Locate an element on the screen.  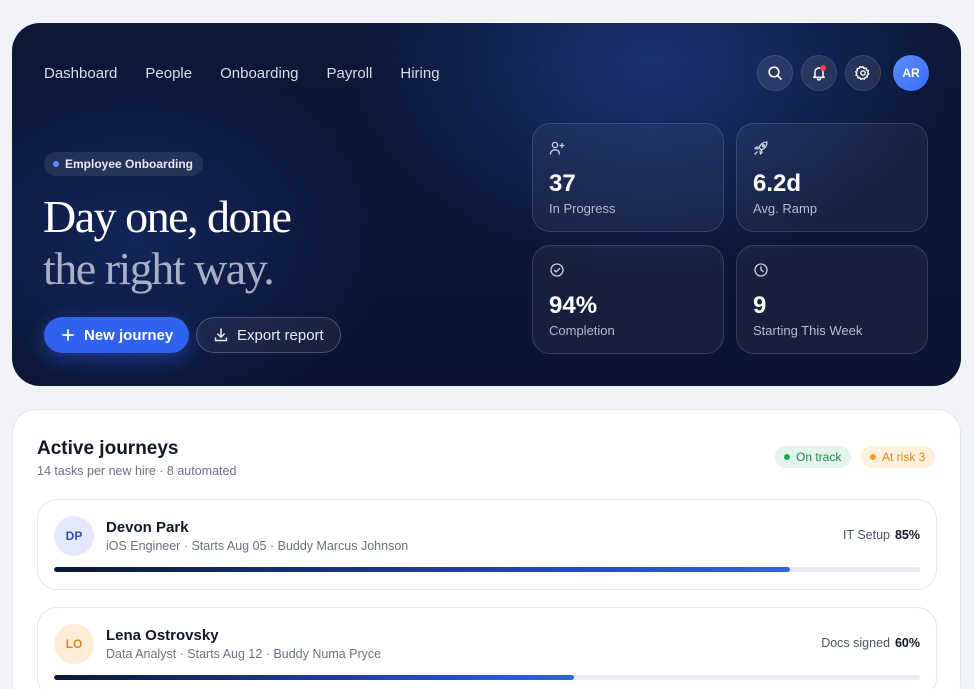
new-journey-button: New journey is located at coordinates (117, 335).